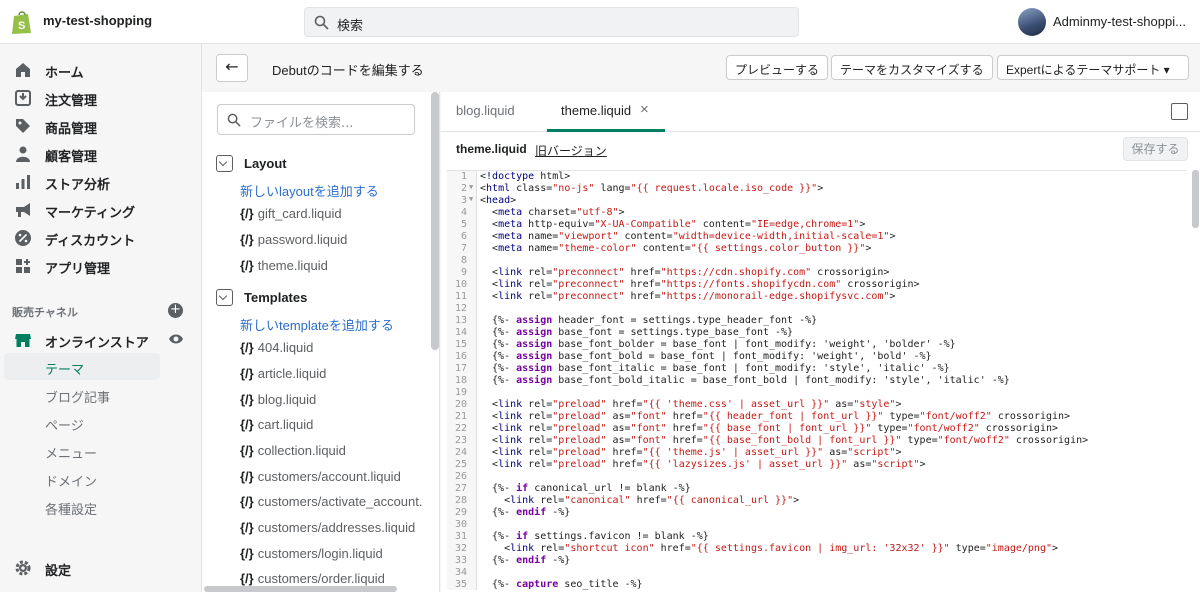 This screenshot has width=1200, height=592. What do you see at coordinates (82, 450) in the screenshot?
I see `sidebar-subitem-navigation: メニュー` at bounding box center [82, 450].